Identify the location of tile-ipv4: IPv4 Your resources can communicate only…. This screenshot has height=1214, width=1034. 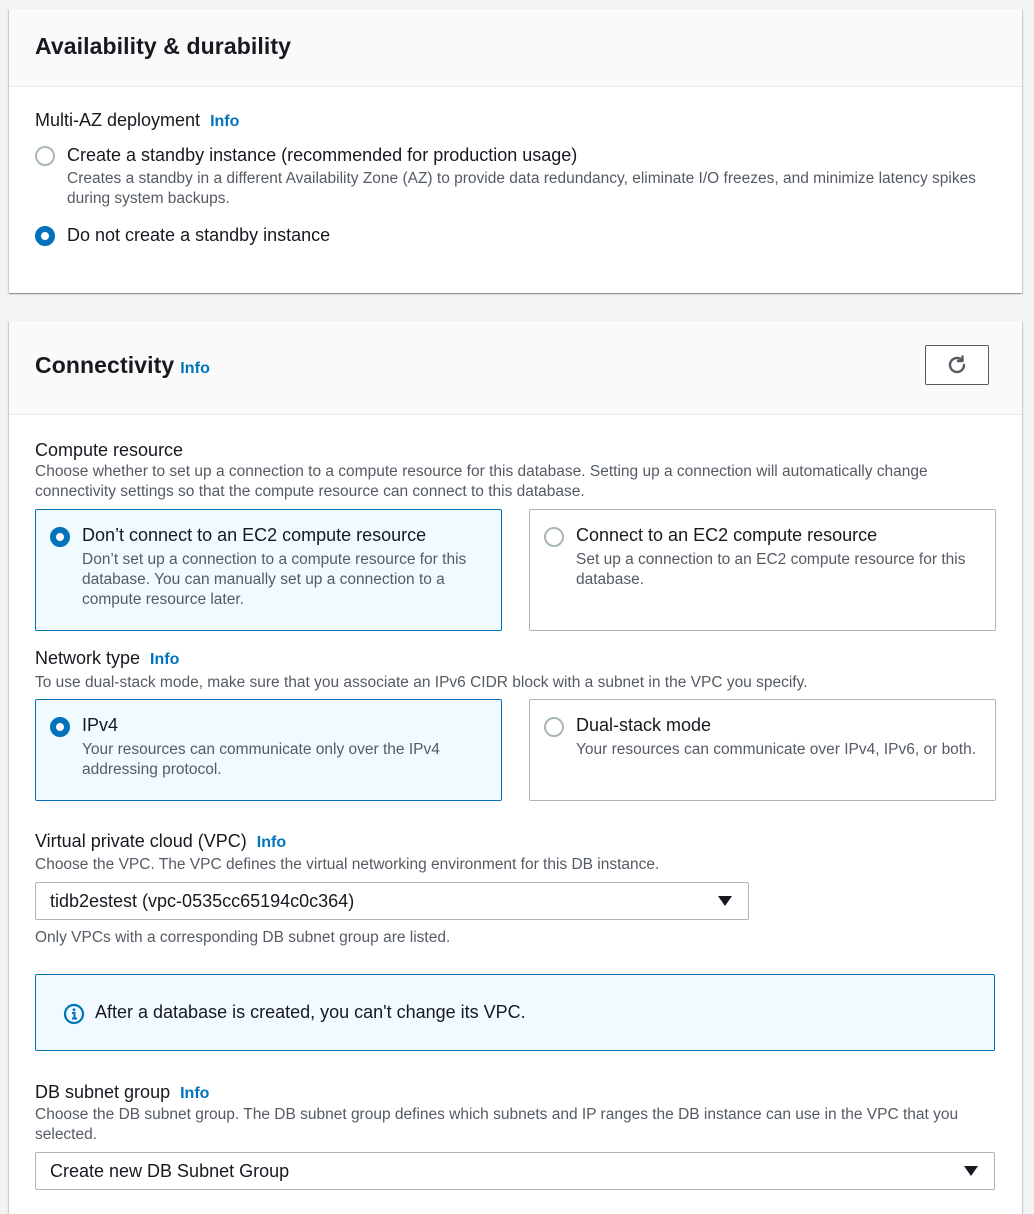
(268, 750).